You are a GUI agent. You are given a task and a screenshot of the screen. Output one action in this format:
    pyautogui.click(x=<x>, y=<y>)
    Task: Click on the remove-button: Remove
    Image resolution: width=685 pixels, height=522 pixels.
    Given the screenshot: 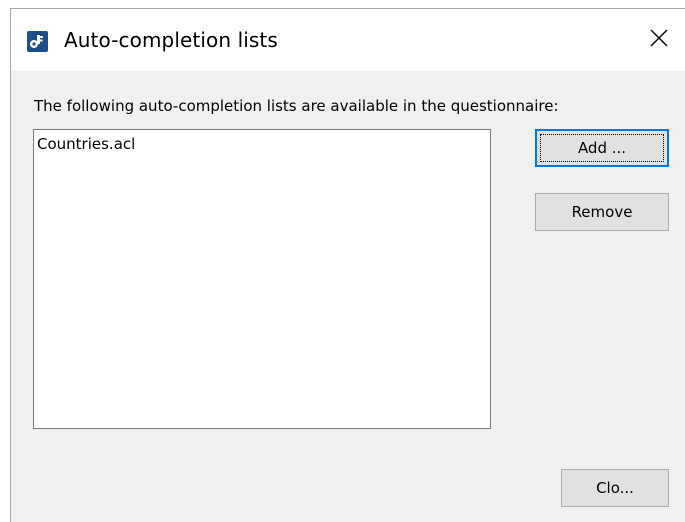 What is the action you would take?
    pyautogui.click(x=602, y=212)
    